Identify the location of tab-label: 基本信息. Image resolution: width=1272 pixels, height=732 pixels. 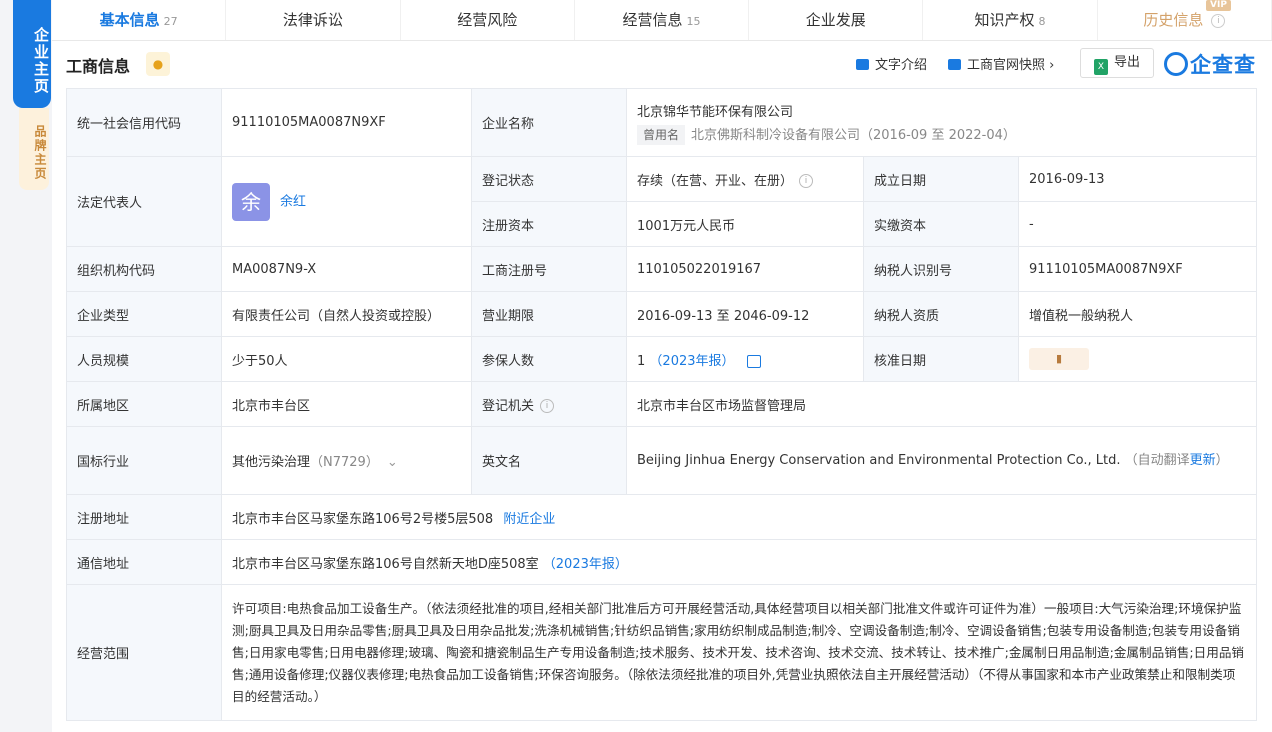
(129, 20).